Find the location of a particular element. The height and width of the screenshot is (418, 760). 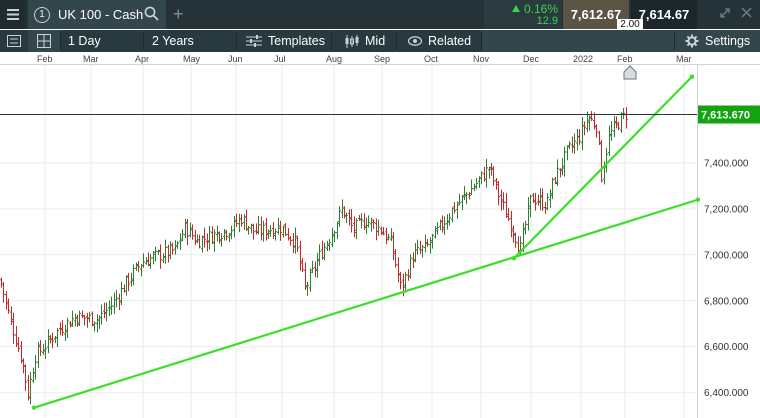

interval-dropdown: 1 Day is located at coordinates (102, 41).